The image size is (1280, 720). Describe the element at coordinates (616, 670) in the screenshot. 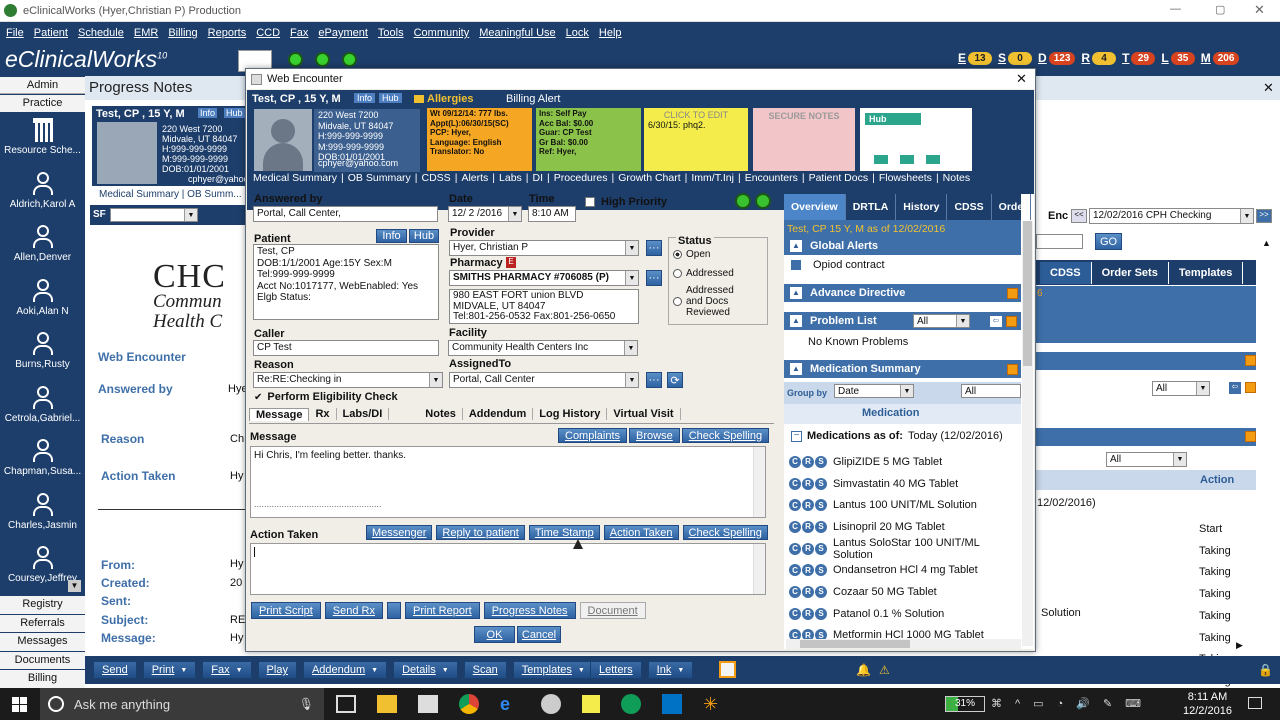

I see `bottom-letters-button: Letters` at that location.